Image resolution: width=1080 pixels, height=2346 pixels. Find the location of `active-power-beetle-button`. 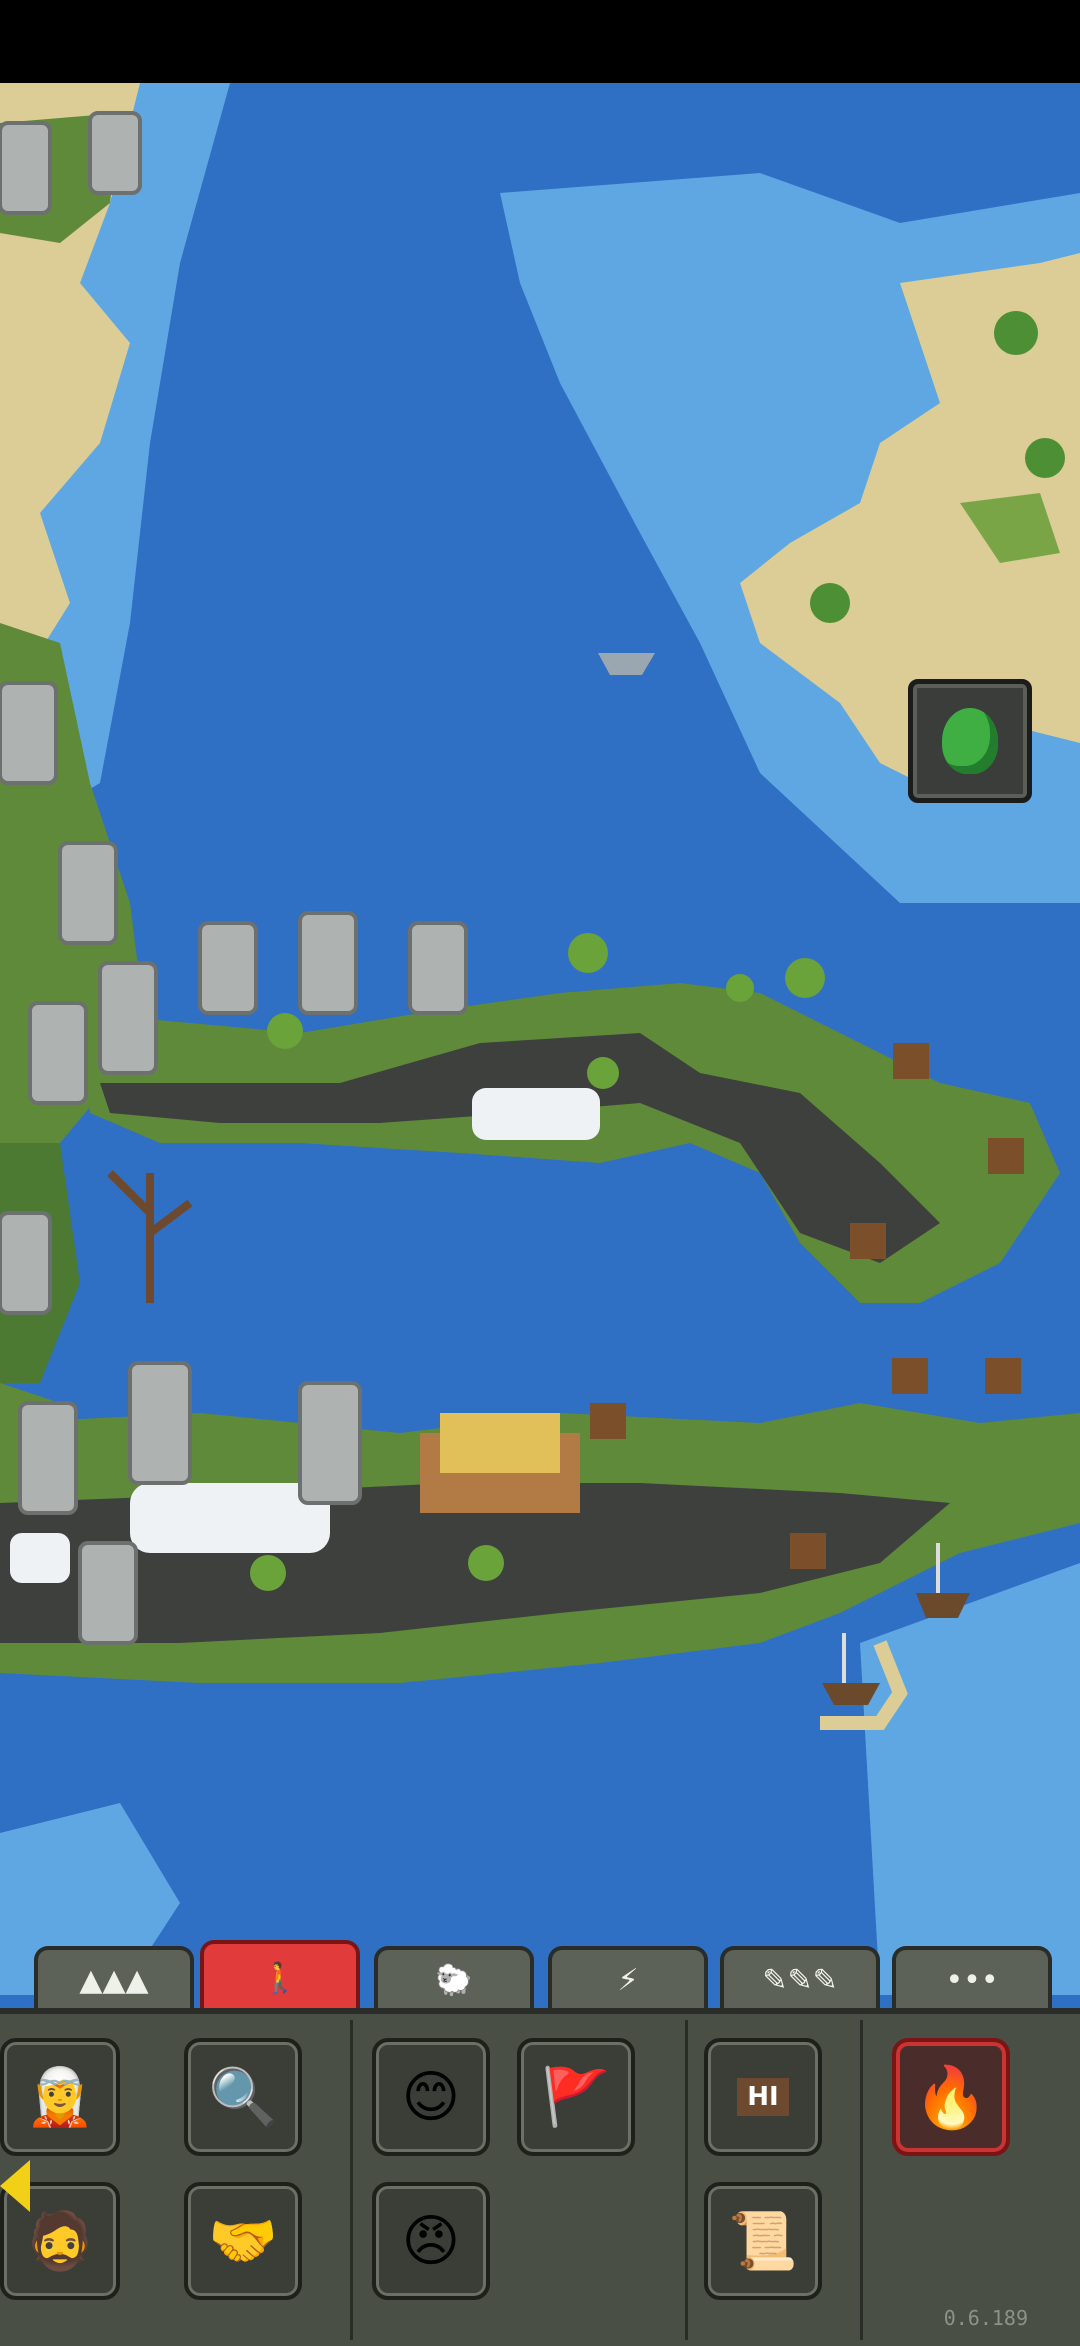

active-power-beetle-button is located at coordinates (970, 741).